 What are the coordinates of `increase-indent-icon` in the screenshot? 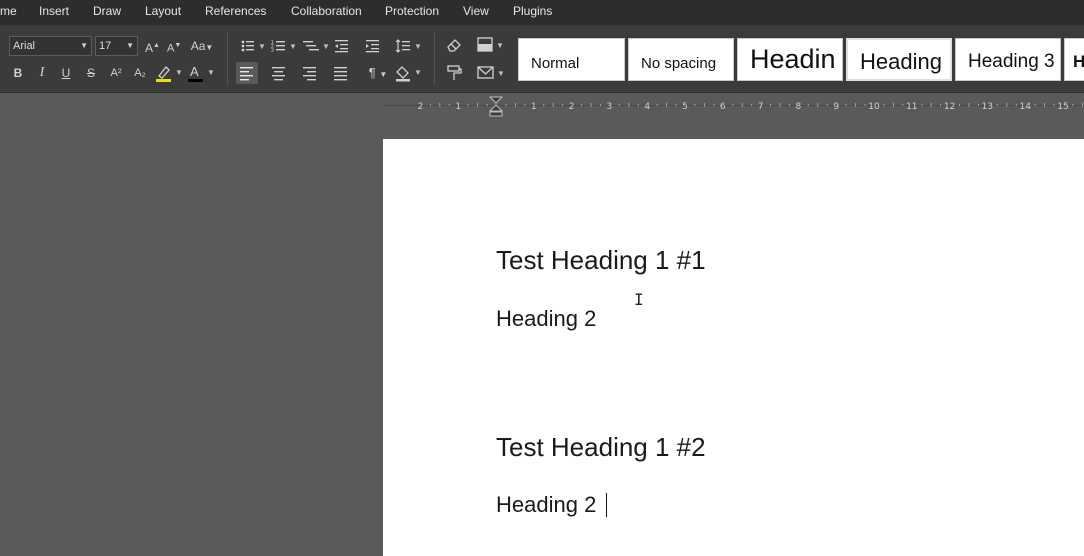 It's located at (372, 46).